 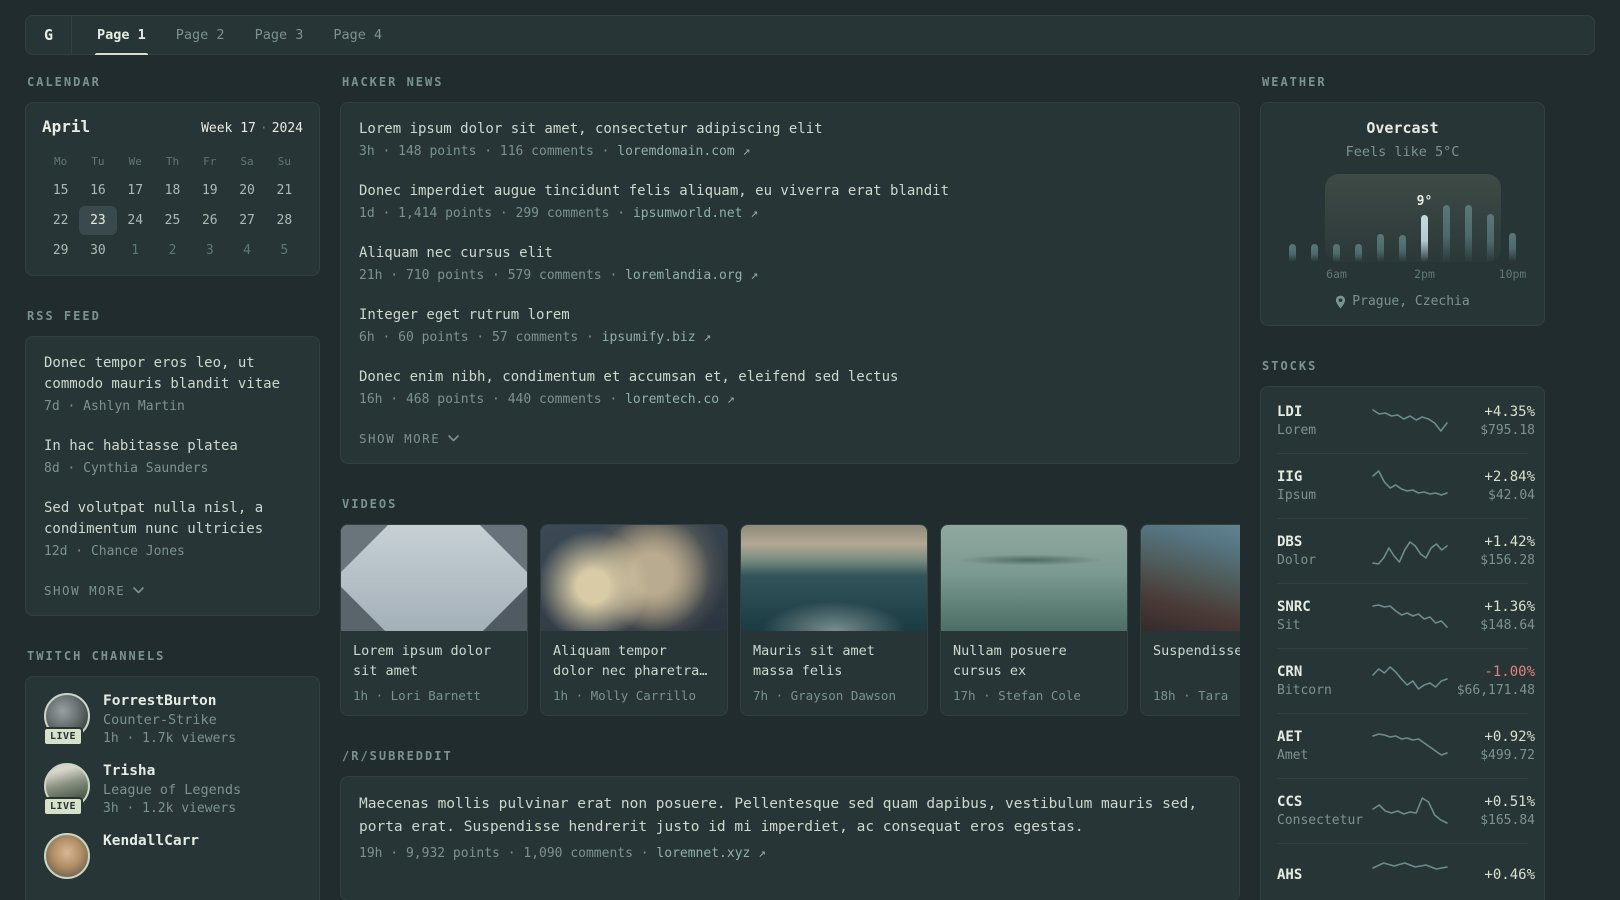 I want to click on calendar-day: 22, so click(x=60, y=220).